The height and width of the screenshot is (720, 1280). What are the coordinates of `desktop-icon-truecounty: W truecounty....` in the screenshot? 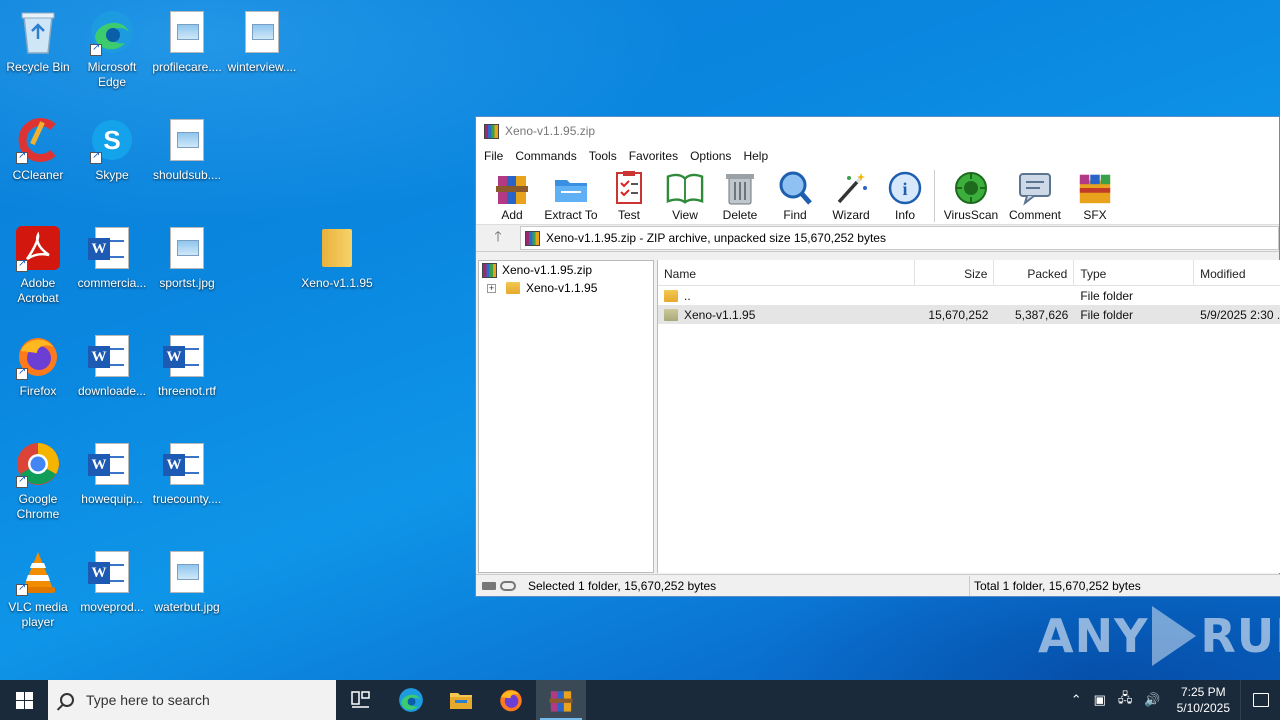 It's located at (187, 473).